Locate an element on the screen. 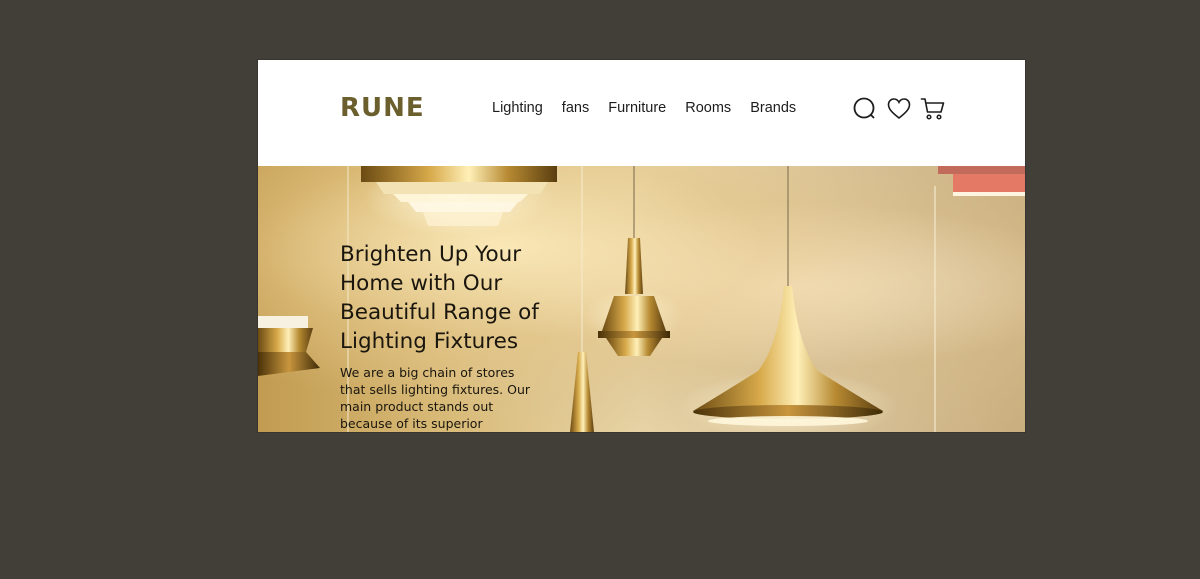 This screenshot has width=1200, height=579. nav-item-rooms: Rooms is located at coordinates (708, 108).